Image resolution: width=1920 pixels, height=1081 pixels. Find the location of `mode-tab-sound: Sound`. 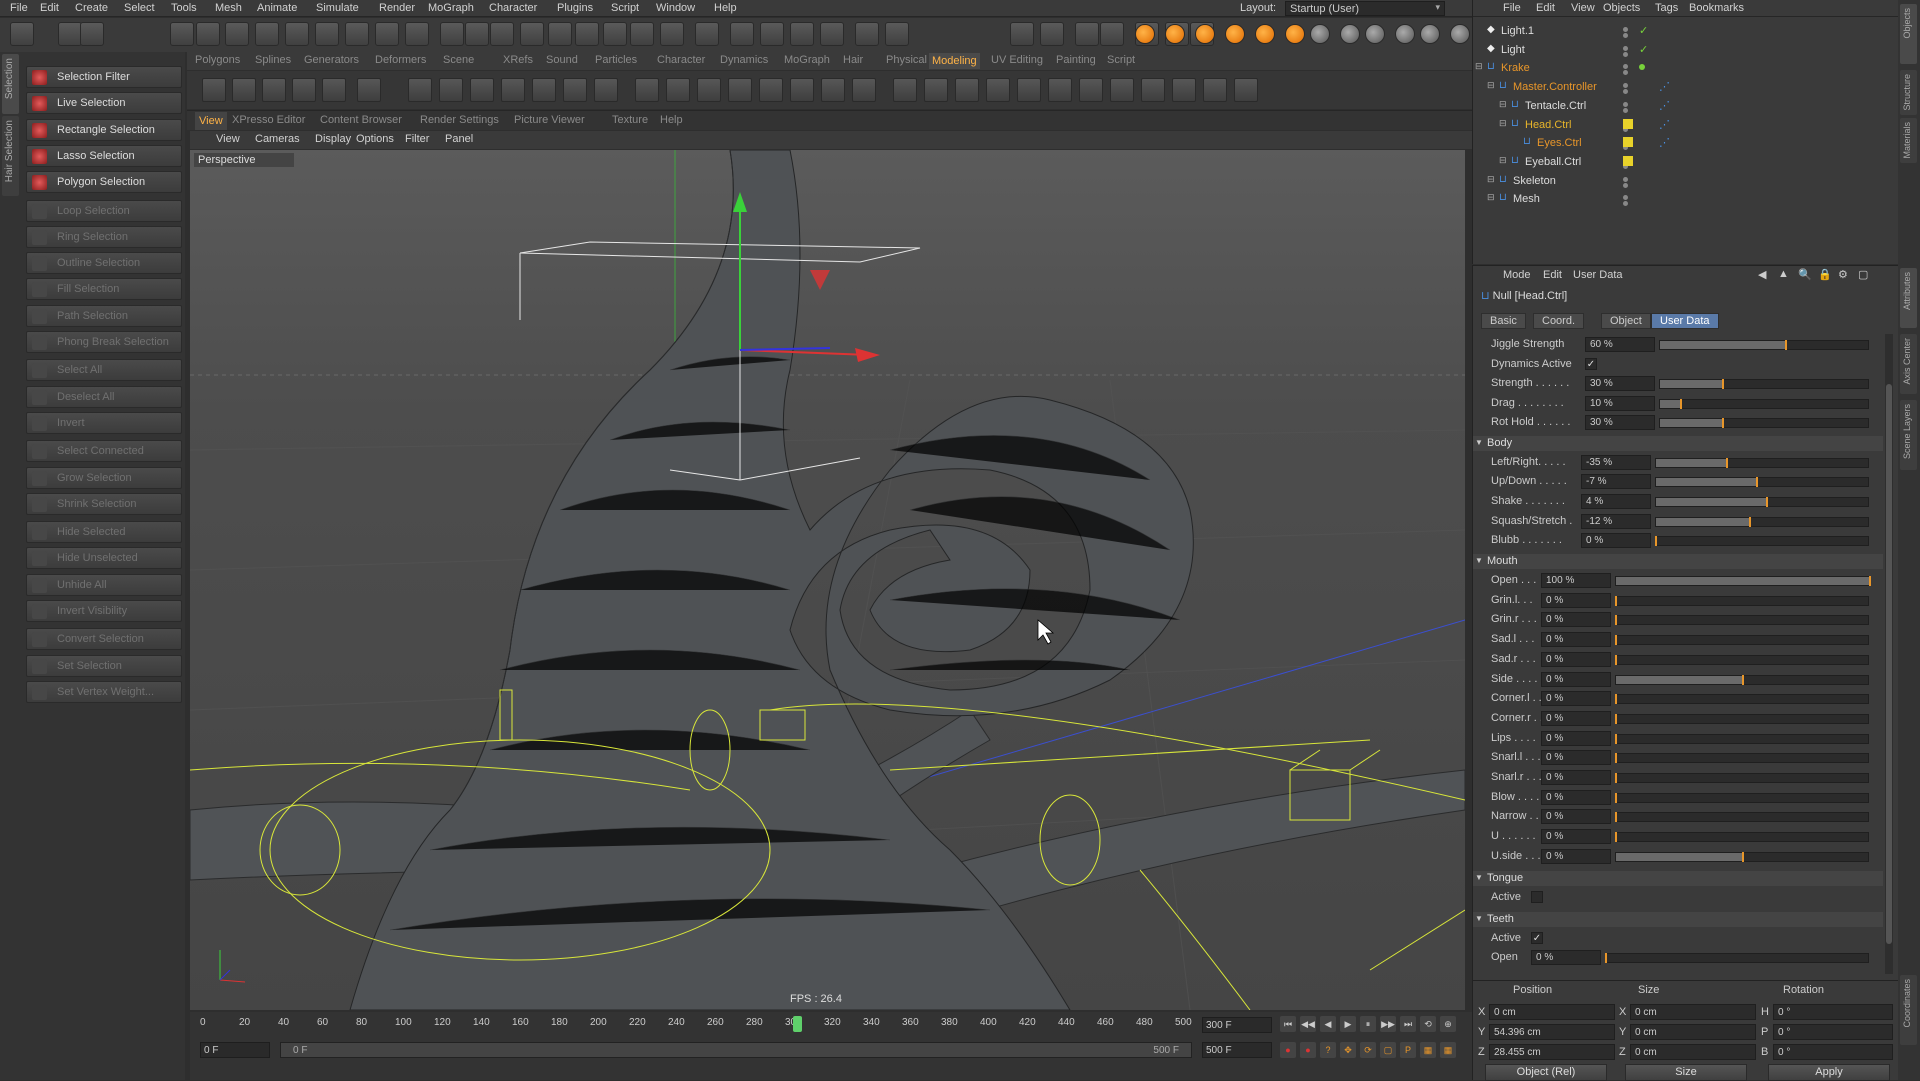

mode-tab-sound: Sound is located at coordinates (562, 60).